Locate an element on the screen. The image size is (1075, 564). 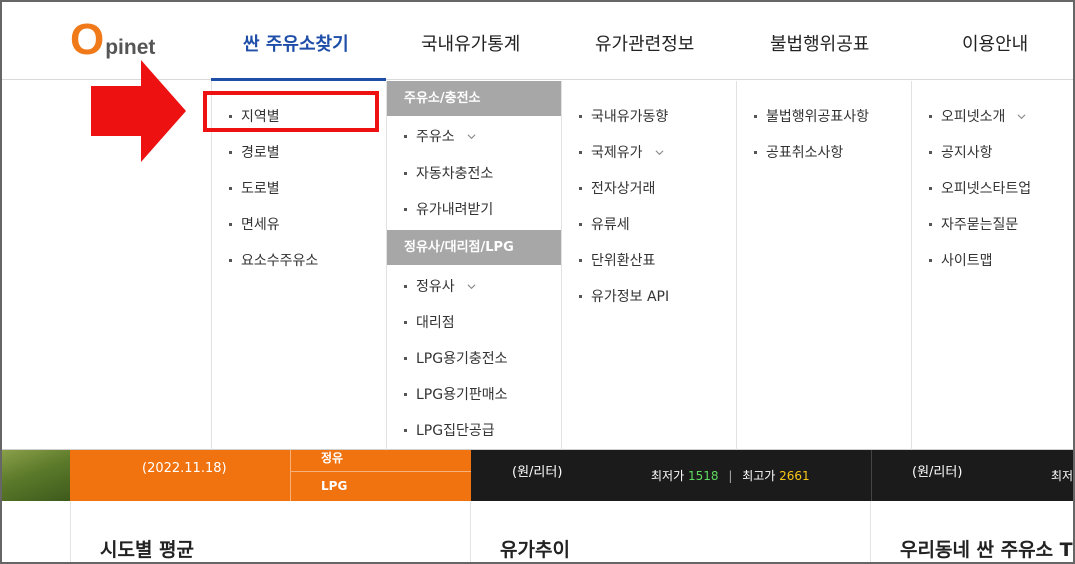
low-price-value: 1518 is located at coordinates (703, 476).